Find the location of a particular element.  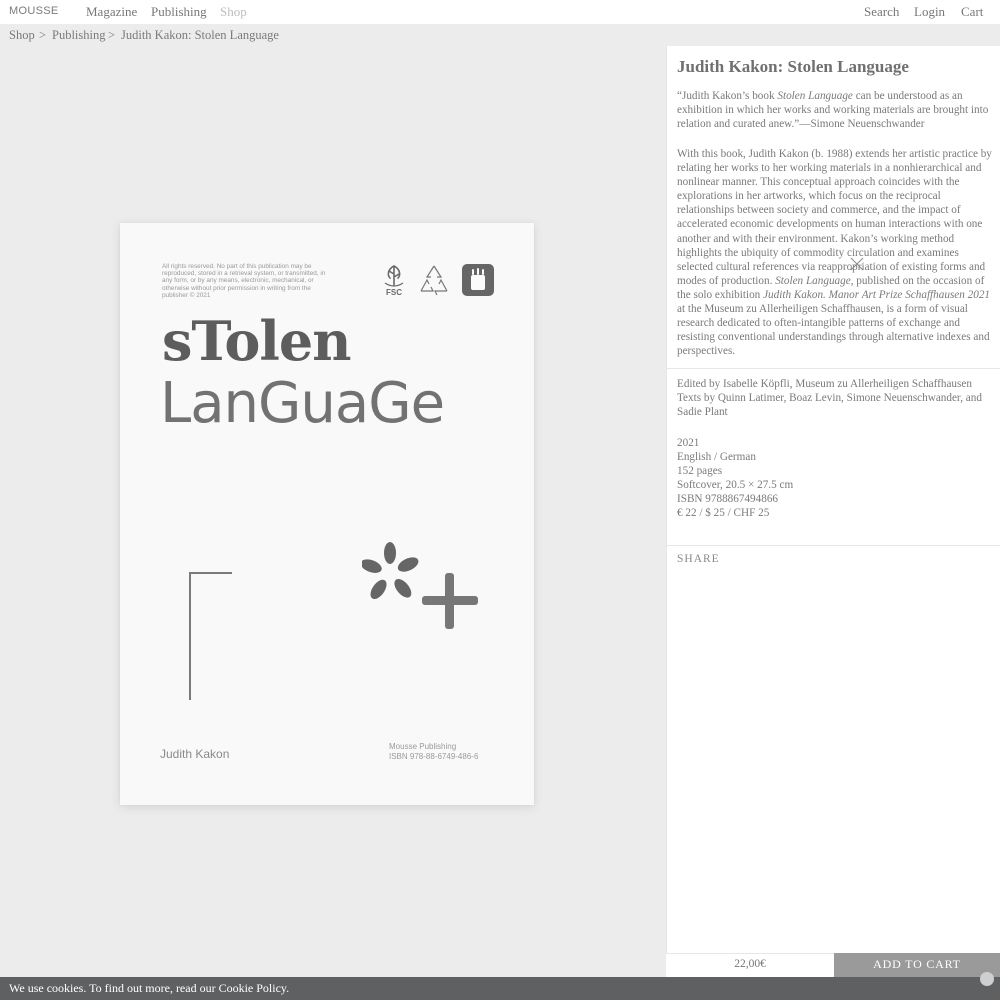

chat-icon is located at coordinates (987, 979).